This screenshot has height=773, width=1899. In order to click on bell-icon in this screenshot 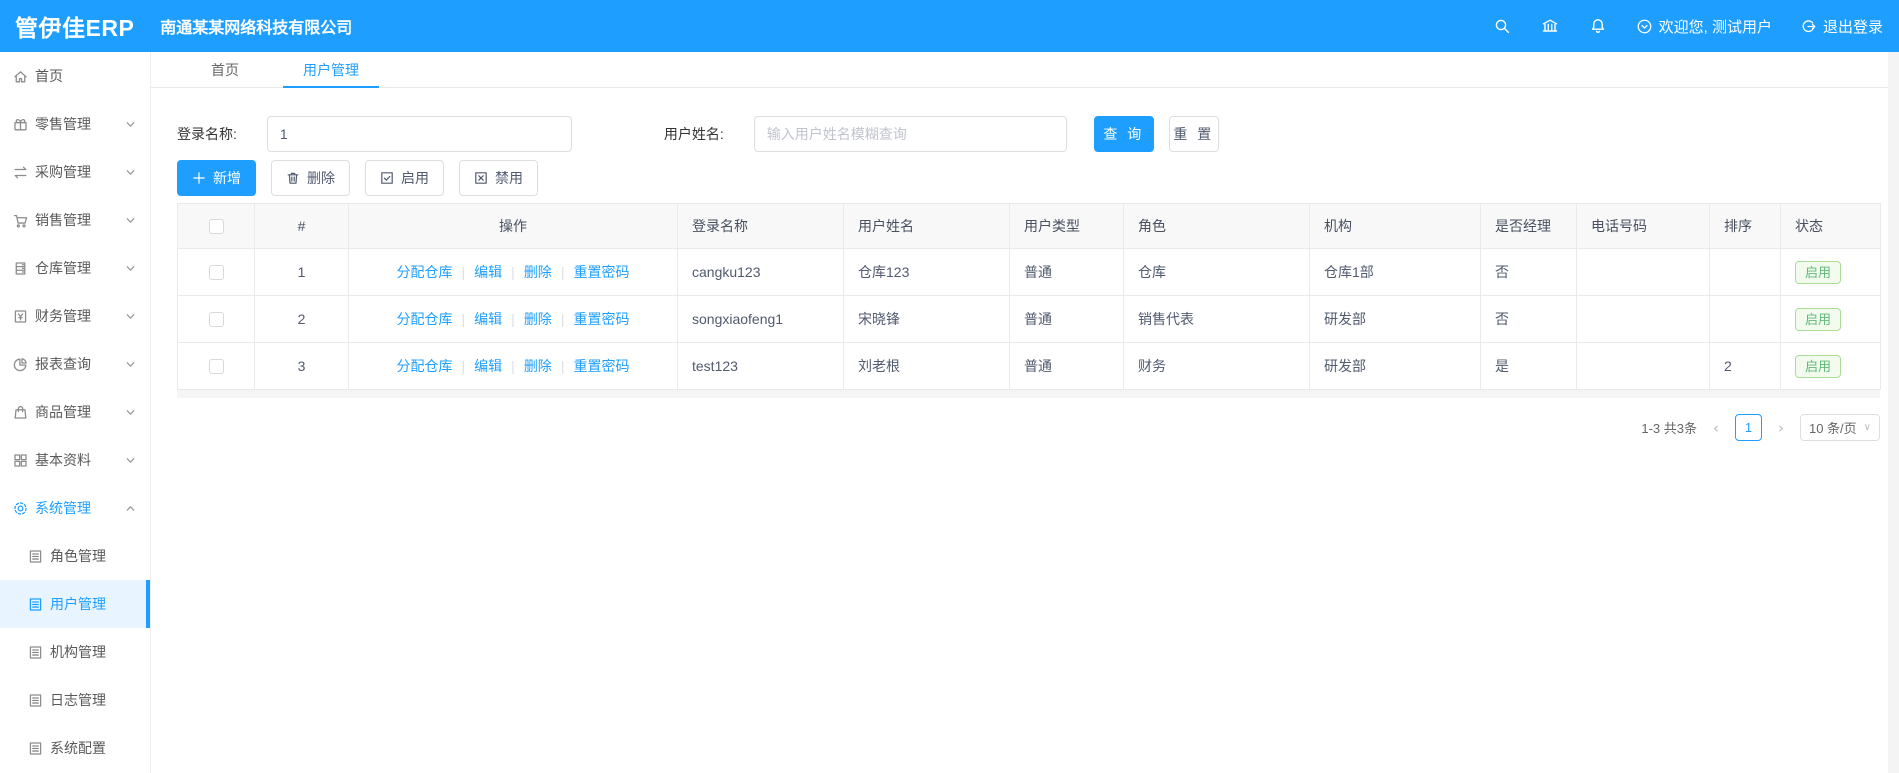, I will do `click(1598, 26)`.